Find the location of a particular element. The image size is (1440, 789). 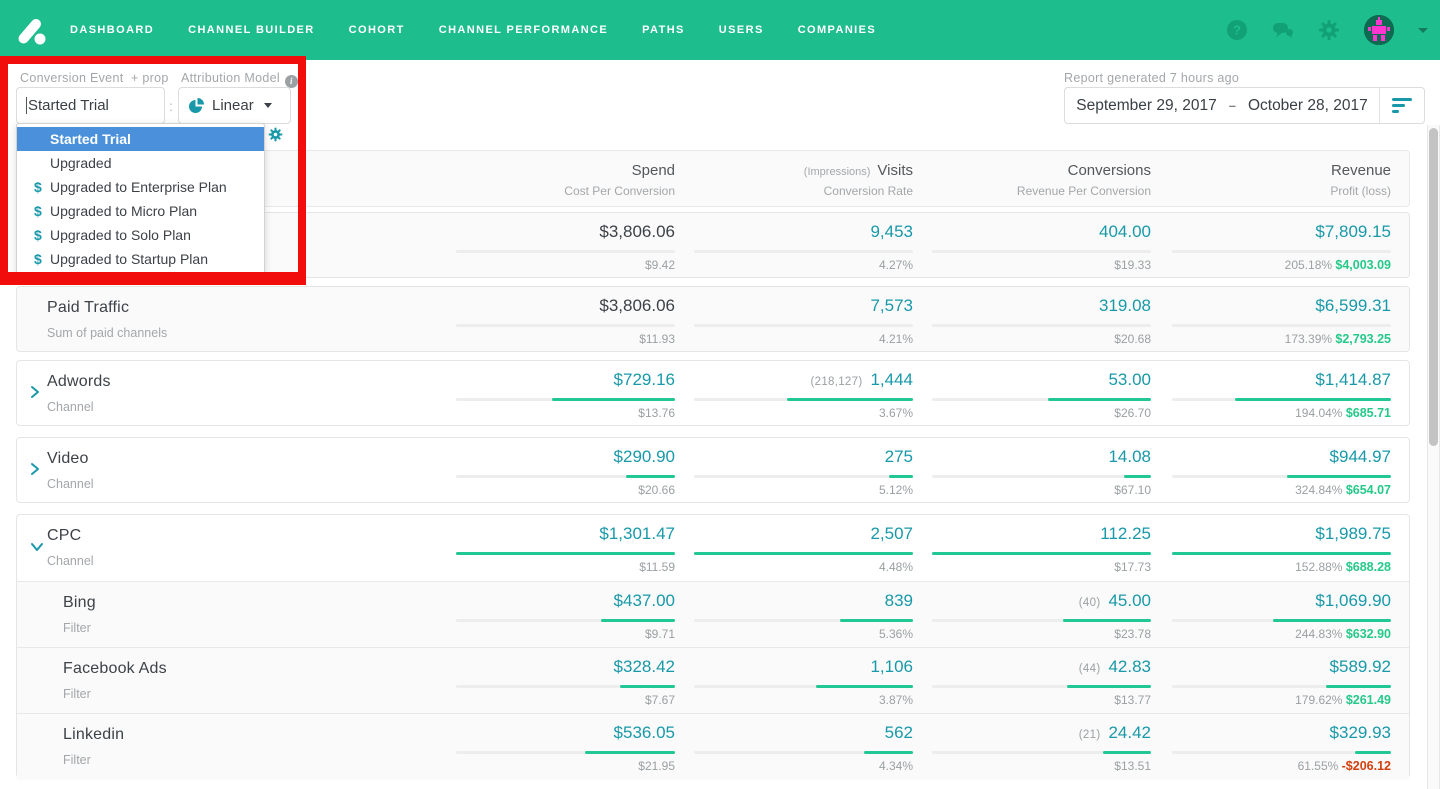

column-subheader-visits: Conversion Rate is located at coordinates (868, 191).